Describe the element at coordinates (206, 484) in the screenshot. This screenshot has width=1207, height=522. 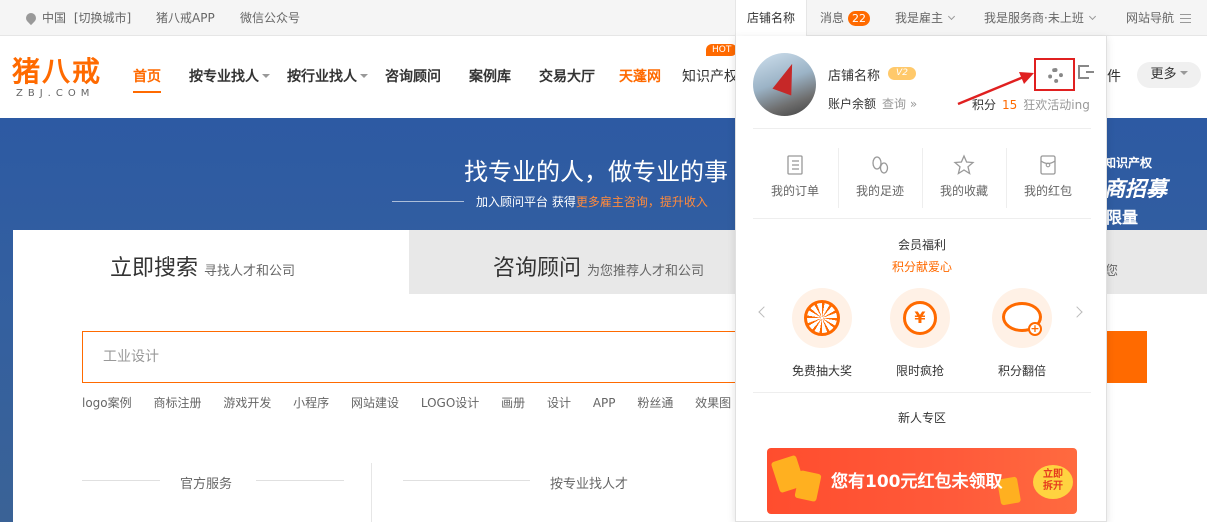
I see `section-official-title: 官方服务` at that location.